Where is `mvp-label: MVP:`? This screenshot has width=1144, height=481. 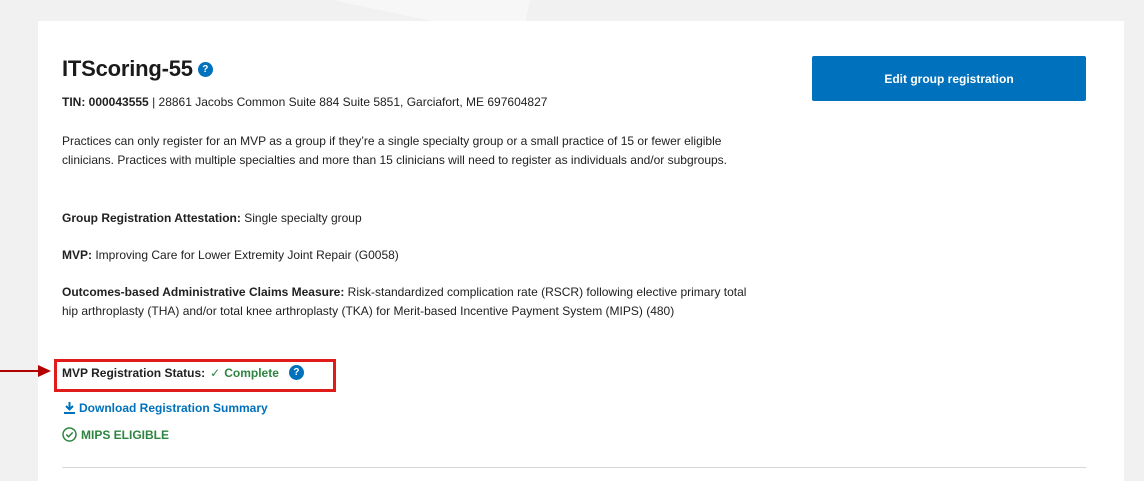 mvp-label: MVP: is located at coordinates (77, 255).